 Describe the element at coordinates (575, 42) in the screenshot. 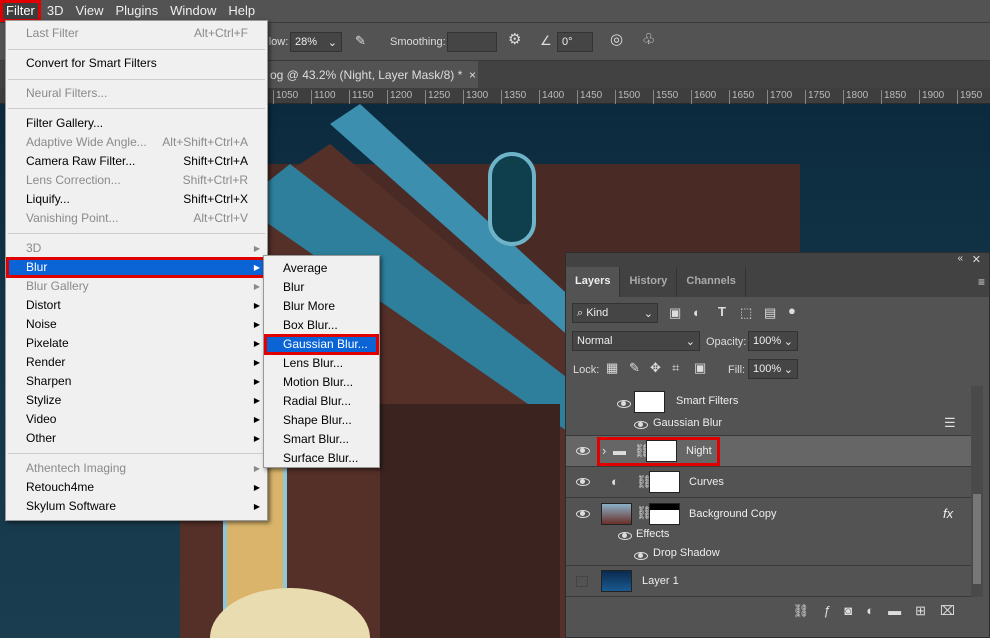

I see `angle-input: 0°` at that location.